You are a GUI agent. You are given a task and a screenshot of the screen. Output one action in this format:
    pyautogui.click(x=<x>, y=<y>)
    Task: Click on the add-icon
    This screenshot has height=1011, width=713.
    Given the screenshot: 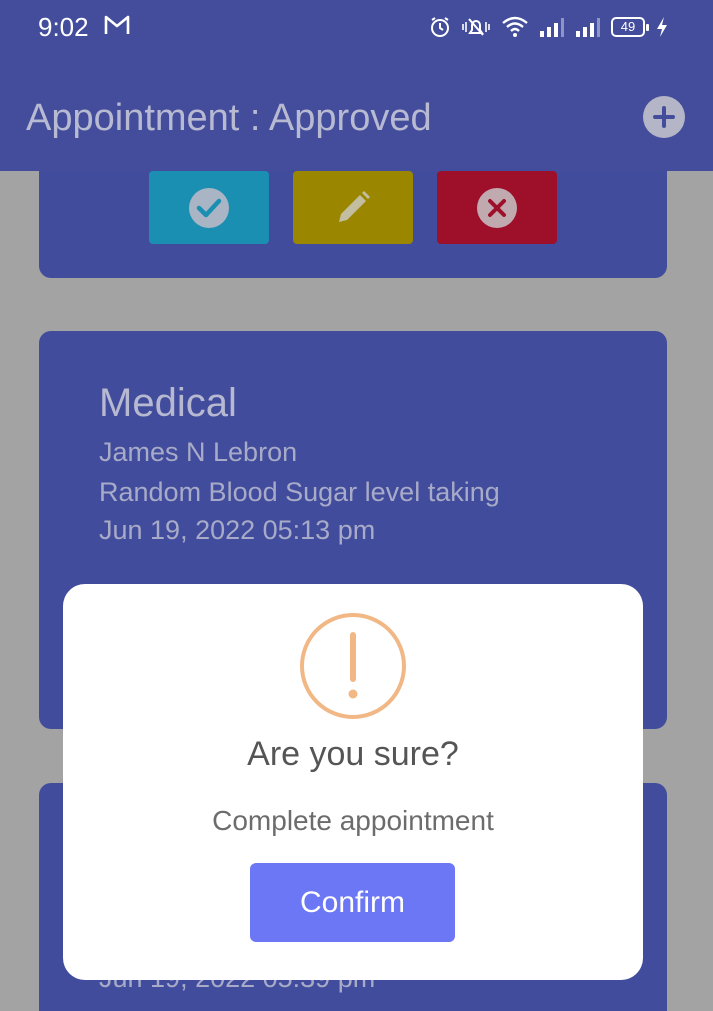 What is the action you would take?
    pyautogui.click(x=664, y=117)
    